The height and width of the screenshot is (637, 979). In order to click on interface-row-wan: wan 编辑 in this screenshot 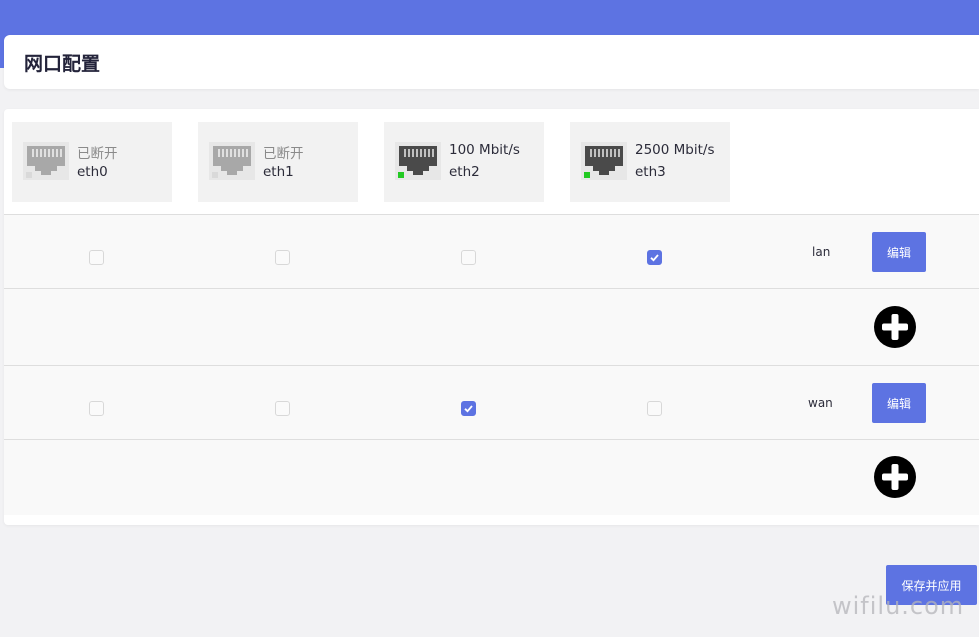, I will do `click(491, 402)`.